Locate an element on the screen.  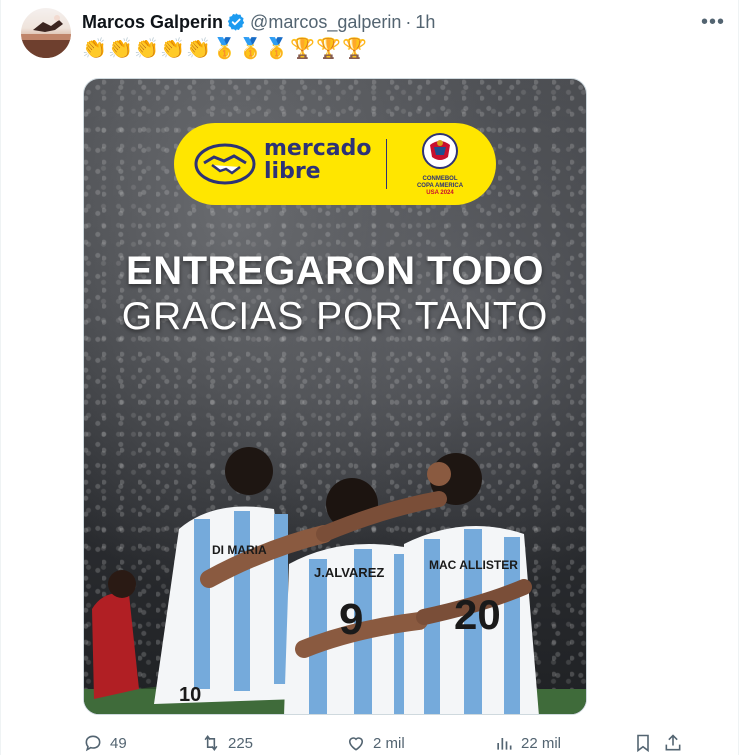
reply-icon is located at coordinates (93, 743).